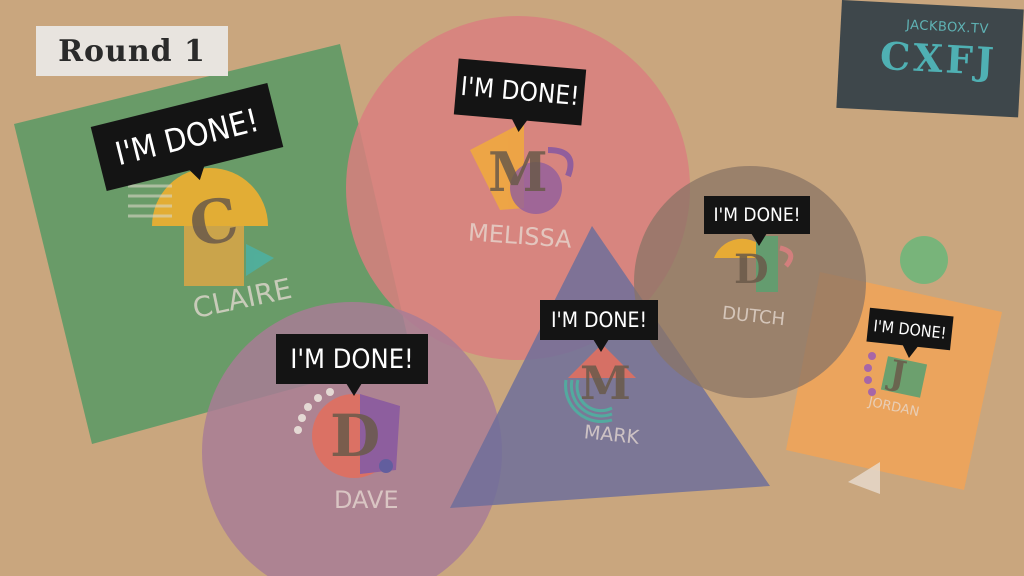 The width and height of the screenshot is (1024, 576). I want to click on dave-initial: D, so click(355, 436).